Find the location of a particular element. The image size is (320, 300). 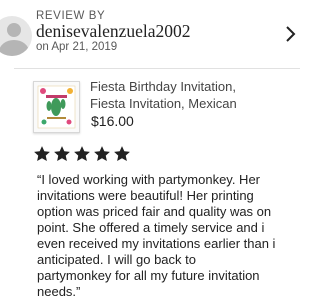

review-text-line: invitations were beautiful! Her printing is located at coordinates (145, 195).